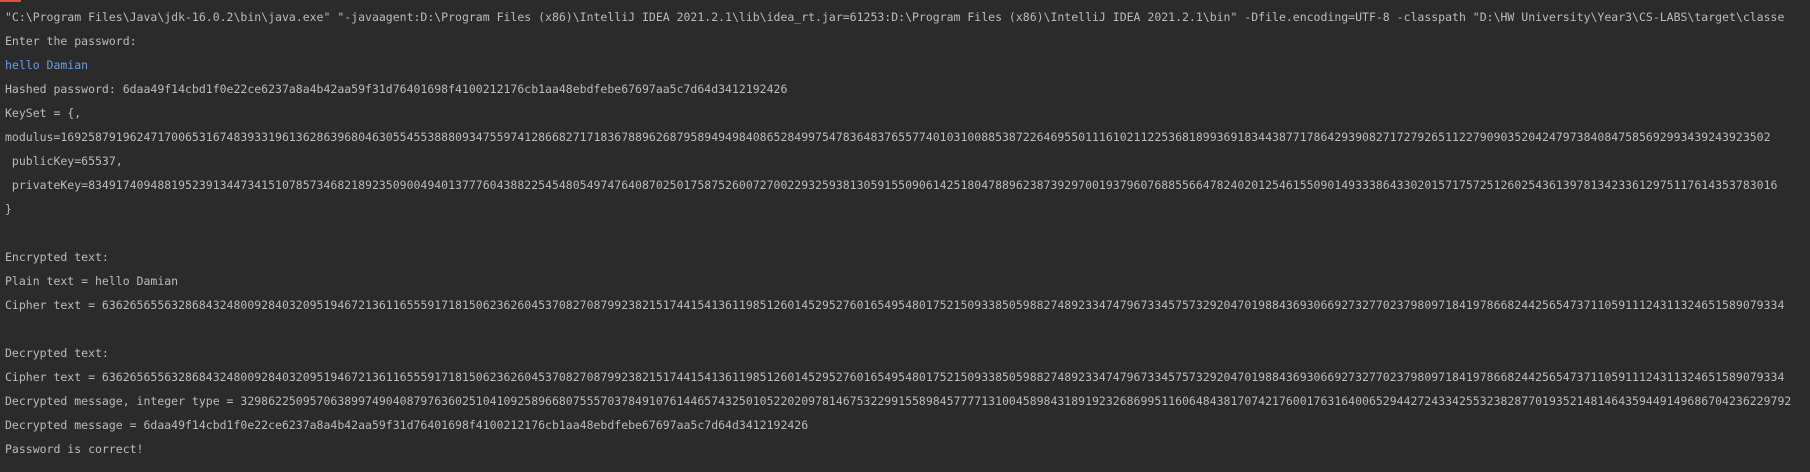 The image size is (1810, 472). What do you see at coordinates (74, 449) in the screenshot?
I see `console-line-result: Password is correct!` at bounding box center [74, 449].